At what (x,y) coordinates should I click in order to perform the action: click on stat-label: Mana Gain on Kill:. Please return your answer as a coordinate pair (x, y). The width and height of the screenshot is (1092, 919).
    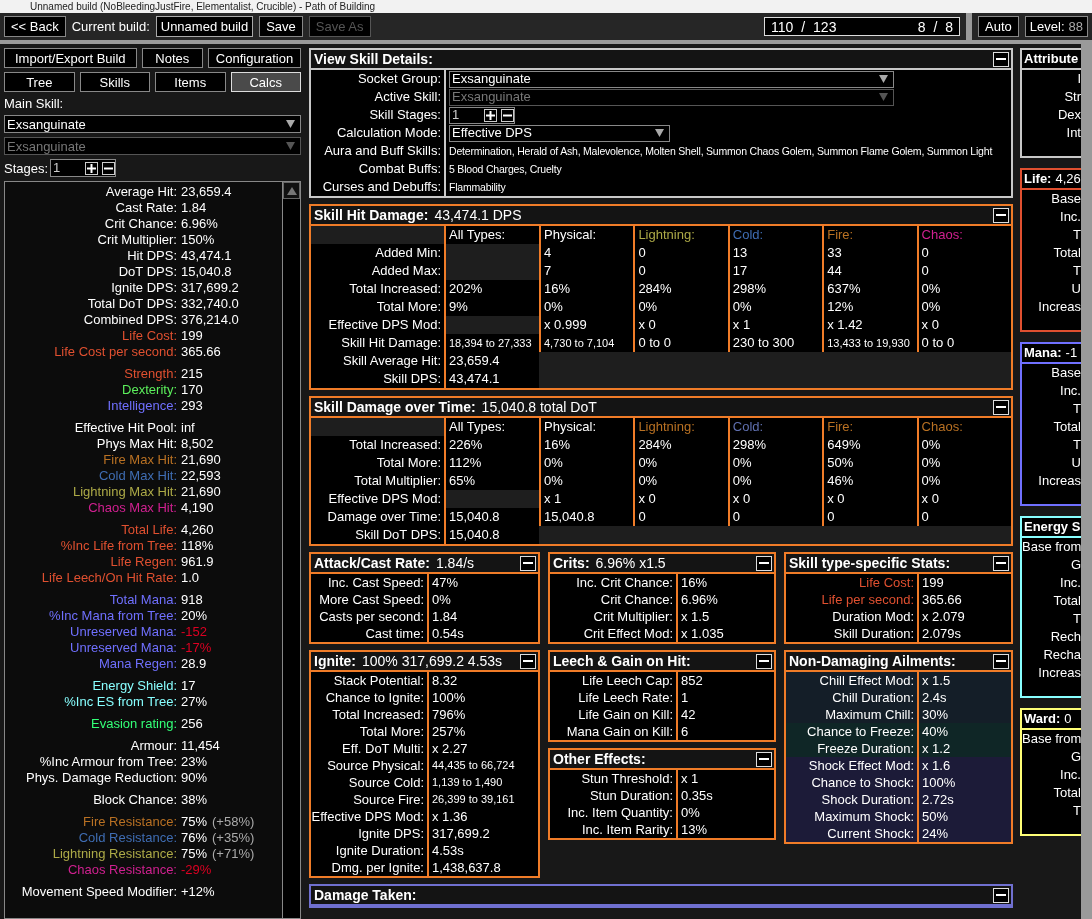
    Looking at the image, I should click on (619, 731).